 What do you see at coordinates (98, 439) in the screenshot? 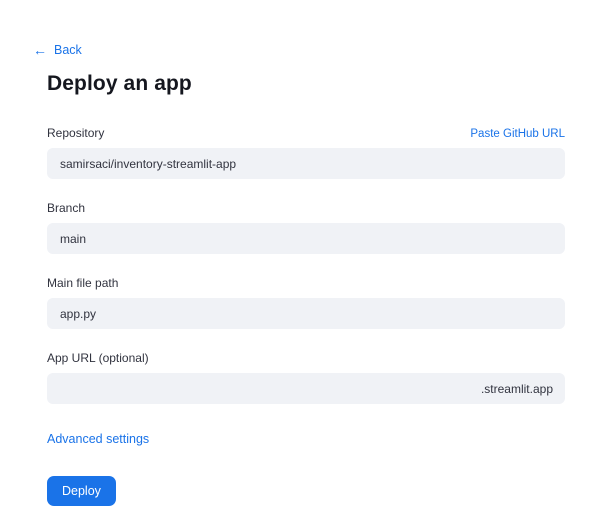
I see `advanced-settings-link: Advanced settings` at bounding box center [98, 439].